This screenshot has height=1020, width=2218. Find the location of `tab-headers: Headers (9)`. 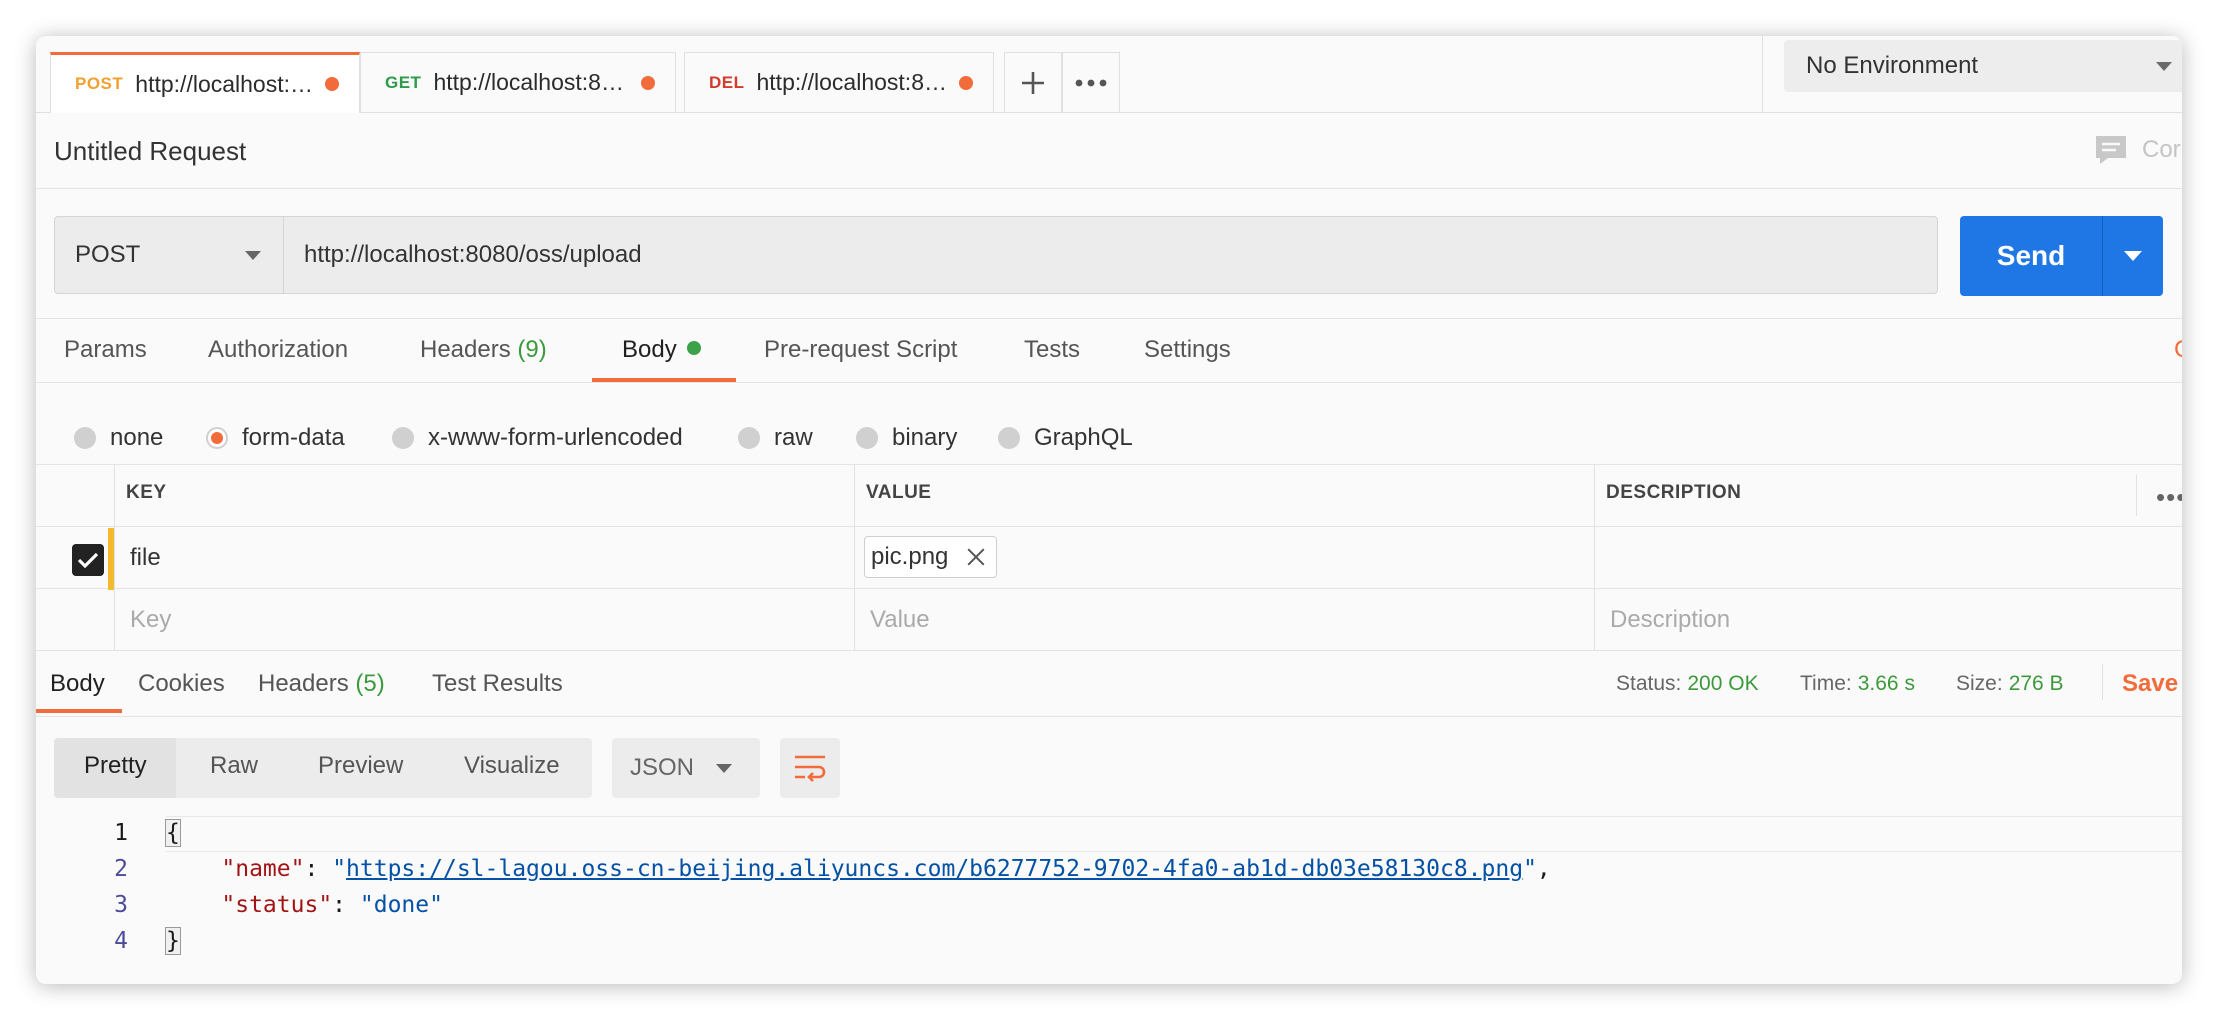

tab-headers: Headers (9) is located at coordinates (483, 350).